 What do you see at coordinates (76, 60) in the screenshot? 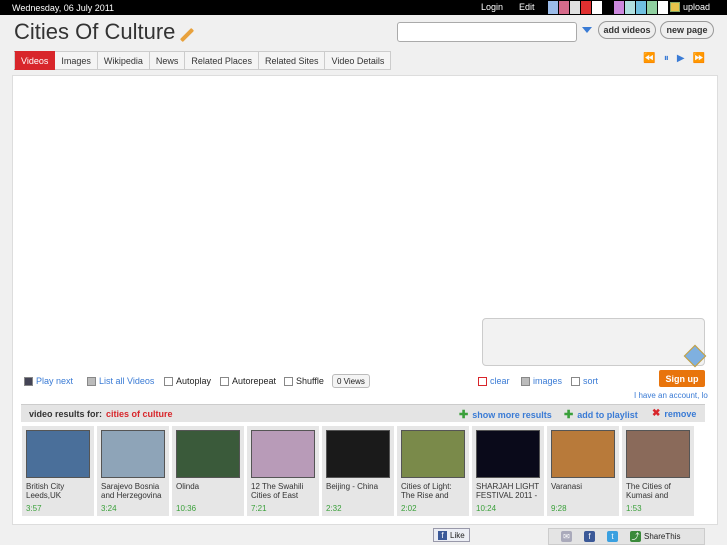
I see `tab-images: Images` at bounding box center [76, 60].